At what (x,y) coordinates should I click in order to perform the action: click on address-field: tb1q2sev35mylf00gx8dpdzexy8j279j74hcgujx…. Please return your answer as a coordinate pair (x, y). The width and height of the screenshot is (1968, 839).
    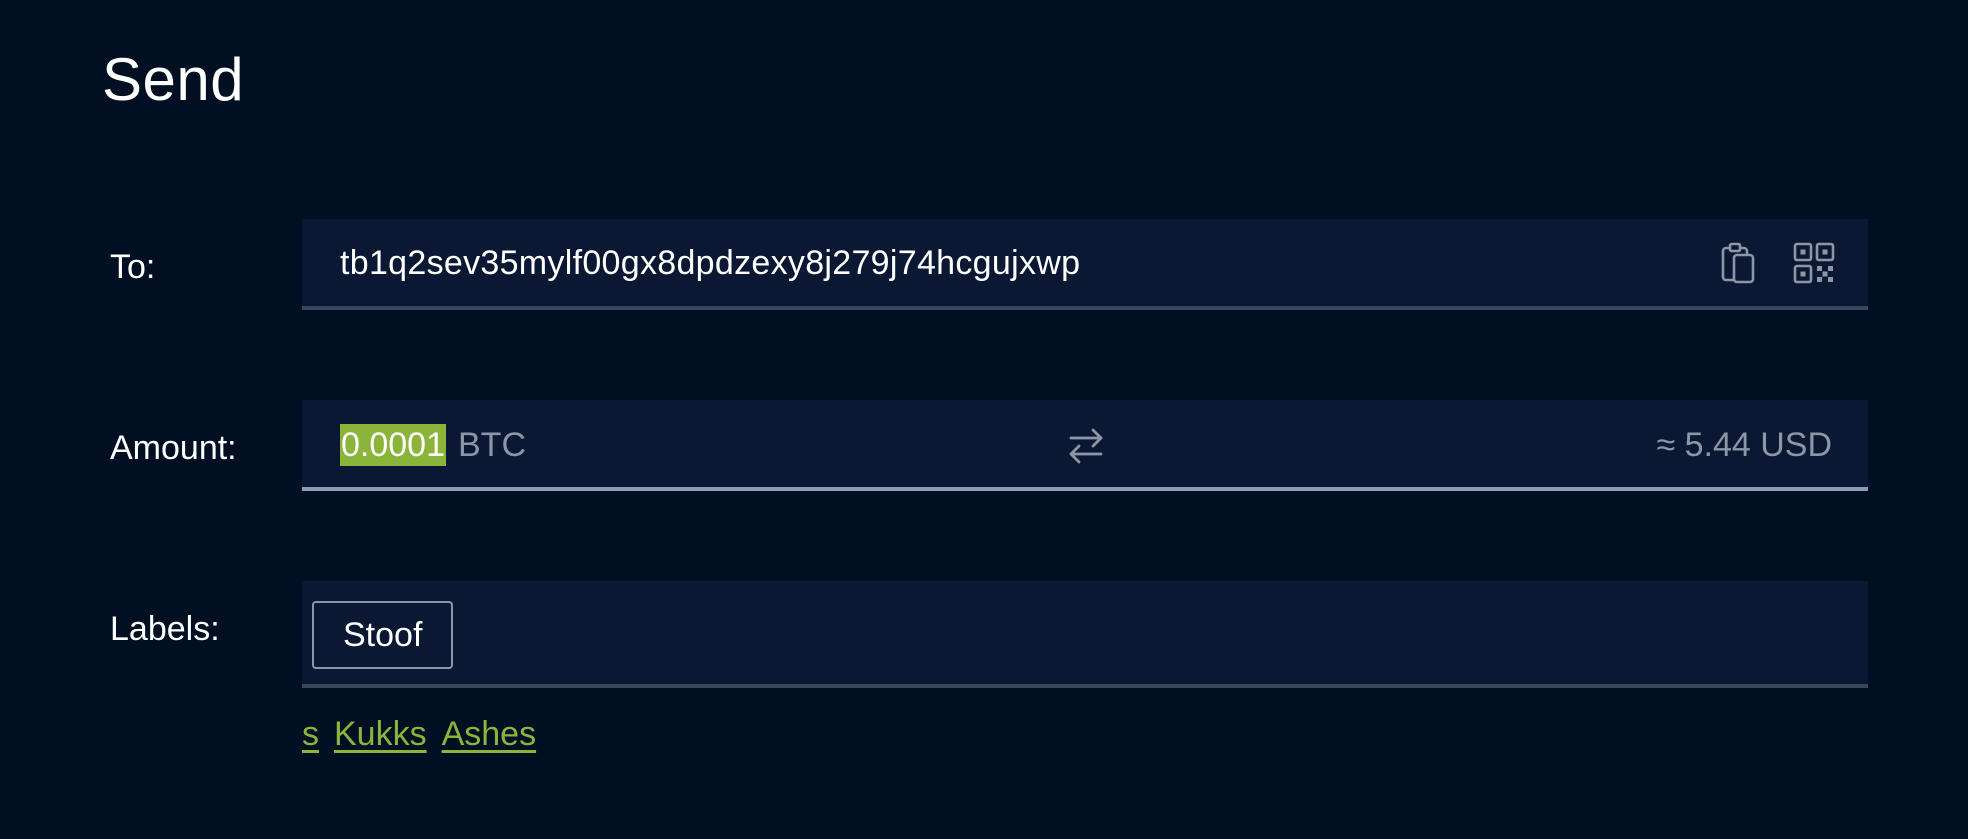
    Looking at the image, I should click on (1085, 264).